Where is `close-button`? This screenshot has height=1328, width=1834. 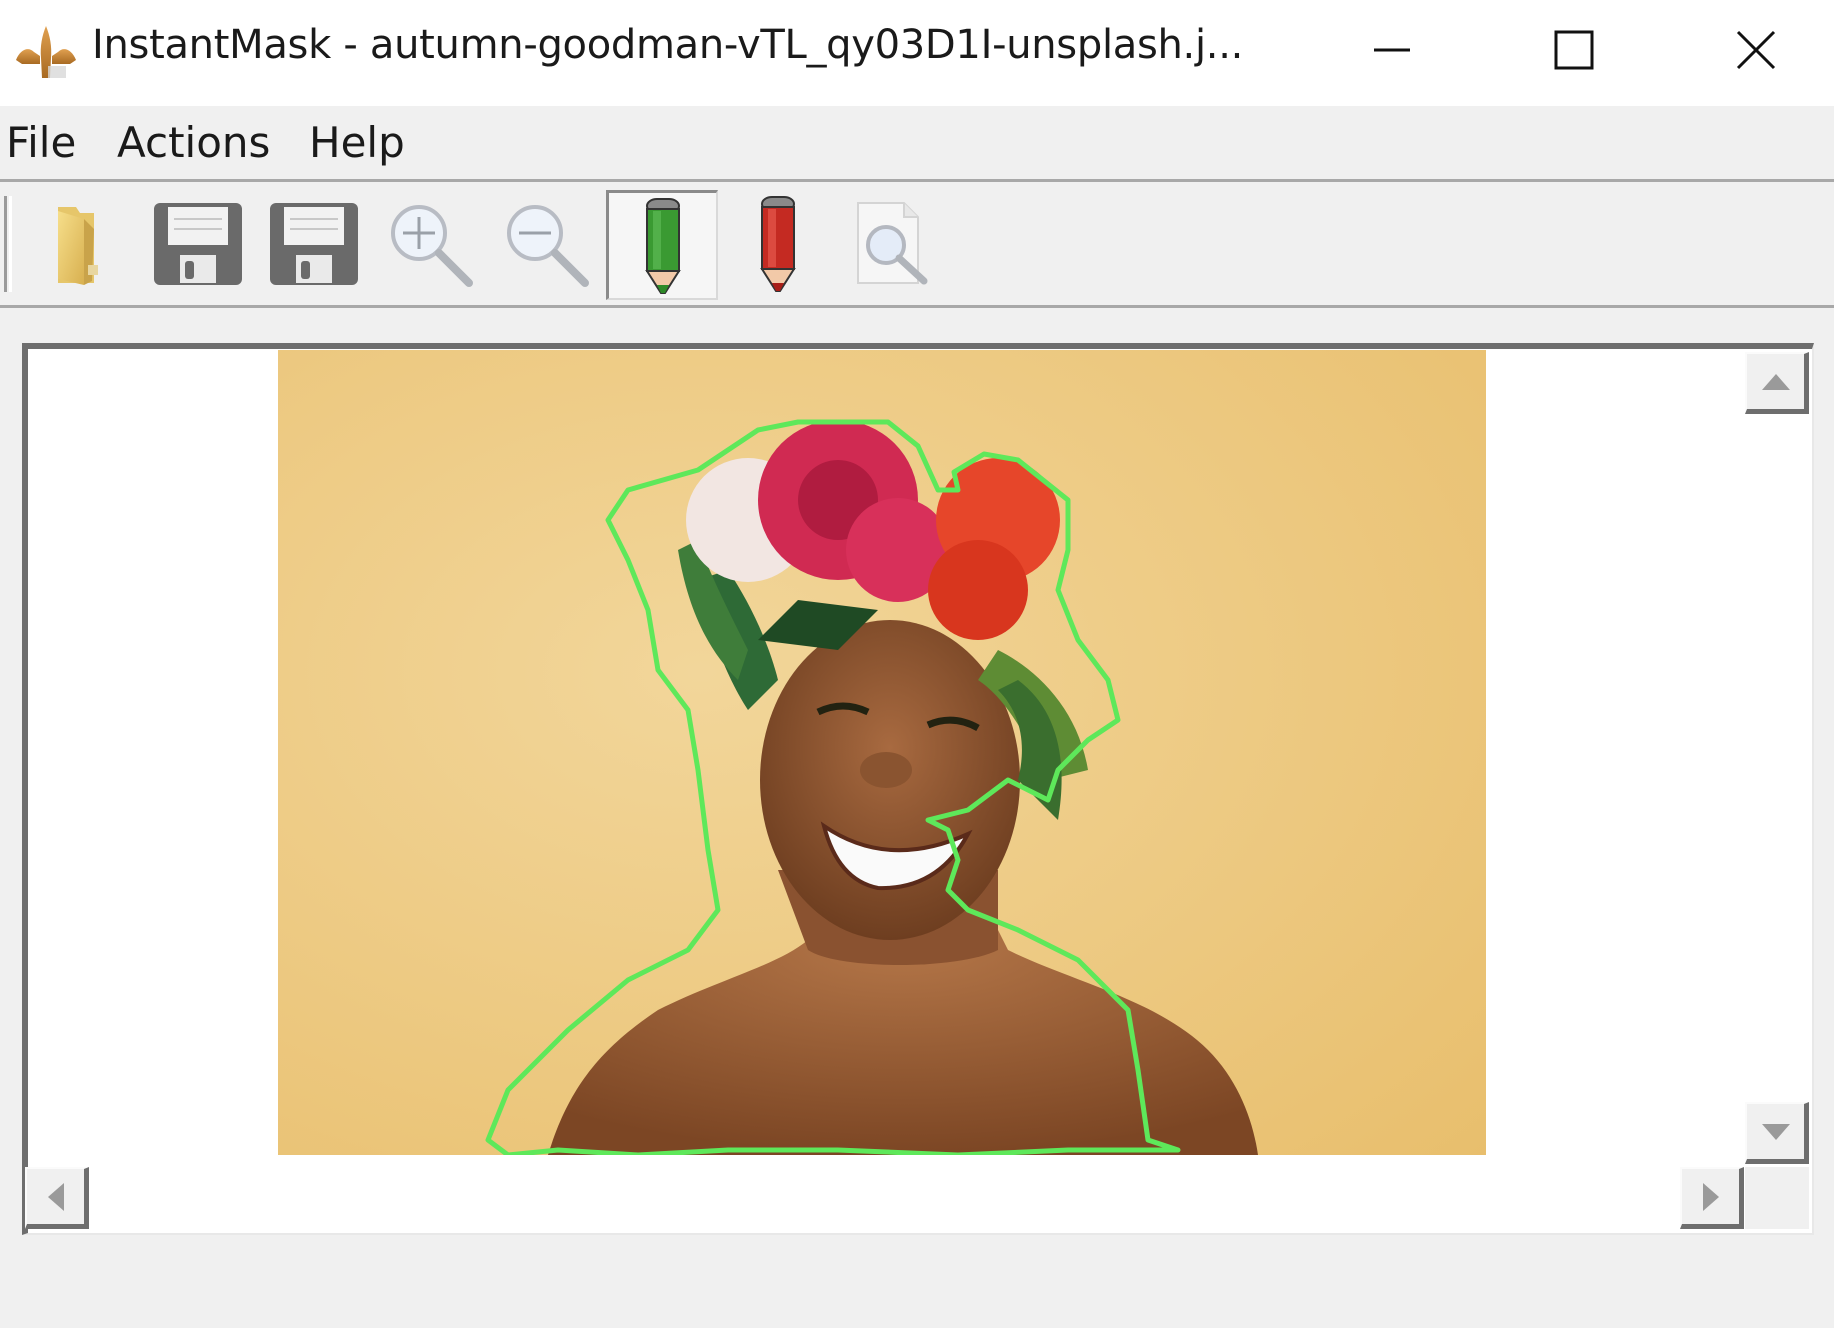
close-button is located at coordinates (1750, 50).